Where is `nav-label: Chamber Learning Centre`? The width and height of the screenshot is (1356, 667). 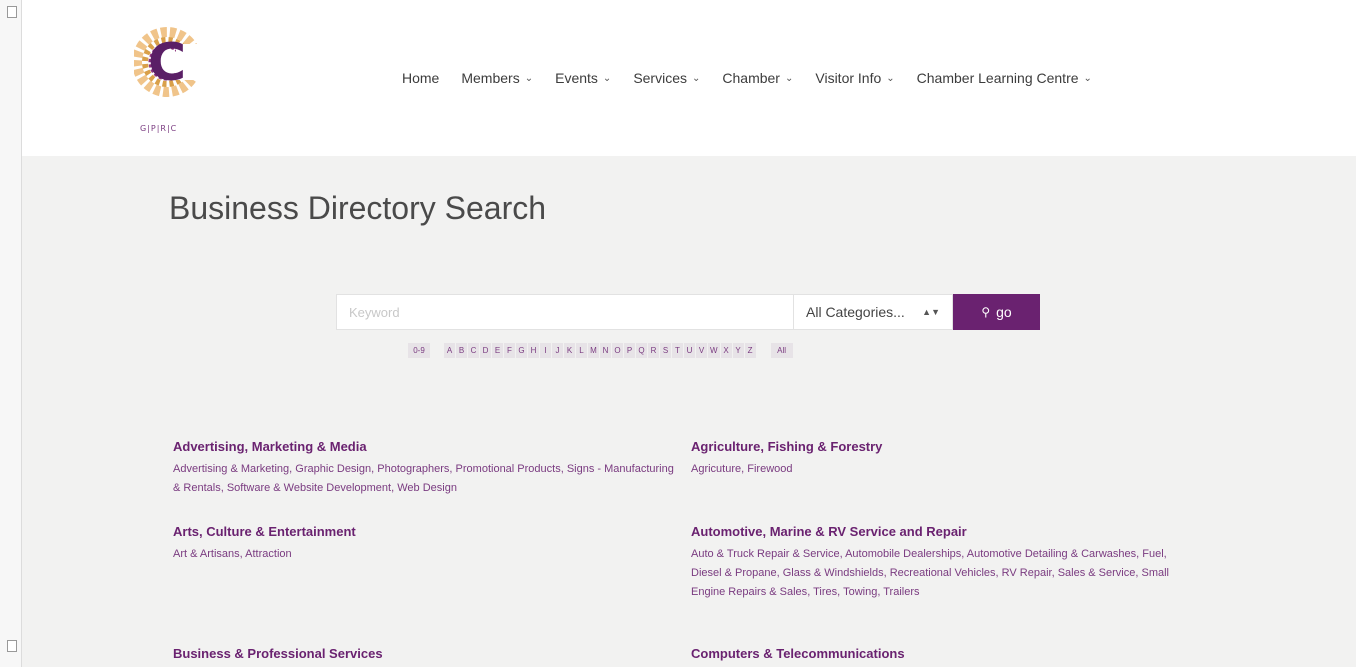
nav-label: Chamber Learning Centre is located at coordinates (997, 78).